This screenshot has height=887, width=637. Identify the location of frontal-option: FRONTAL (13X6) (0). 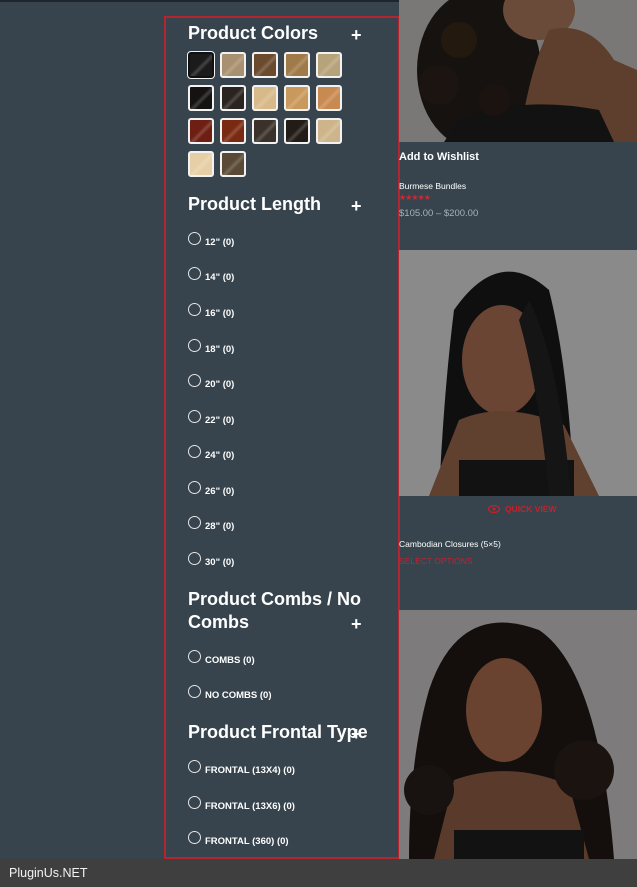
(241, 805).